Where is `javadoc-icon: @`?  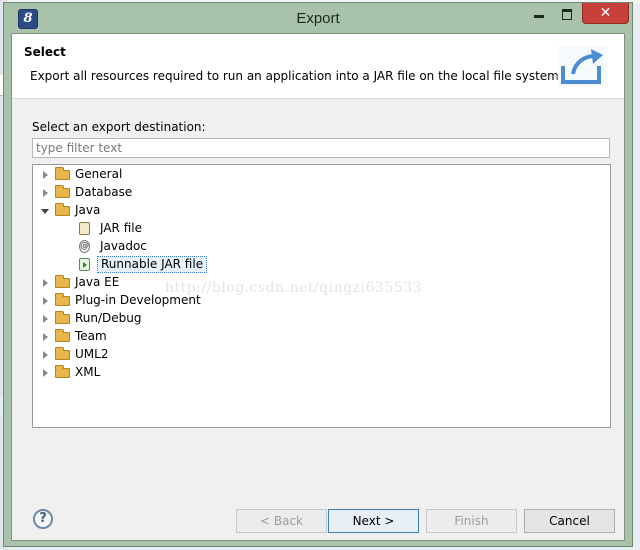
javadoc-icon: @ is located at coordinates (84, 246).